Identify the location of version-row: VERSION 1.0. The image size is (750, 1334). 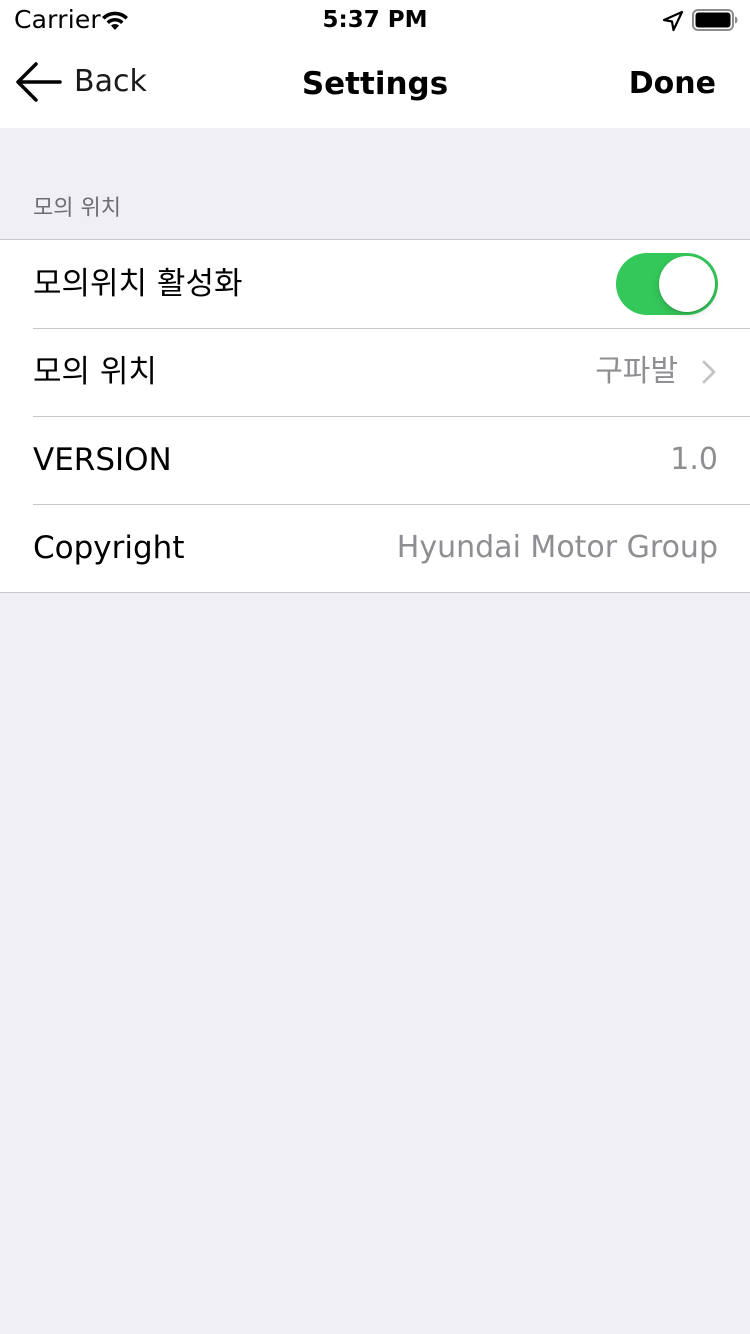
(375, 460).